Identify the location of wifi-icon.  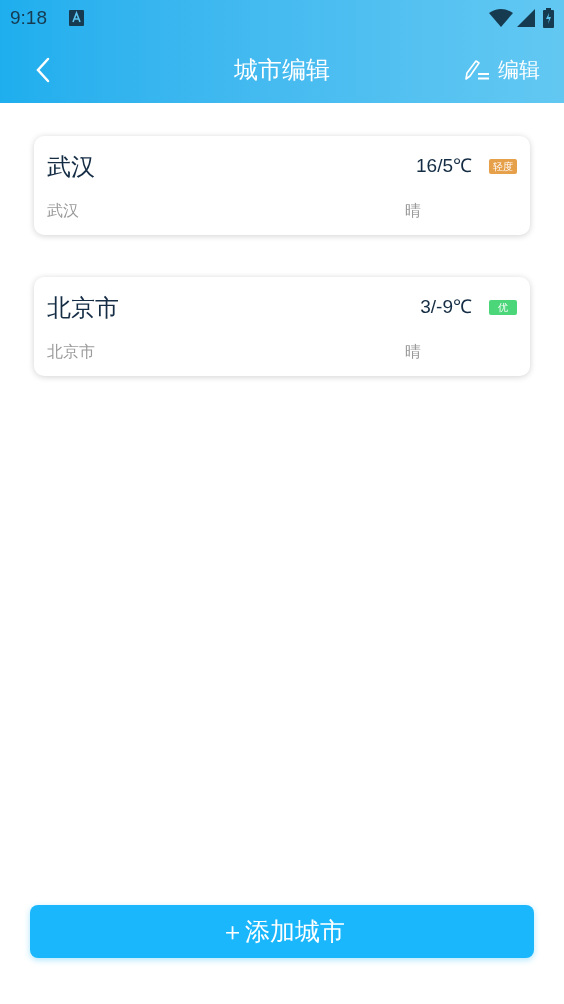
(501, 18).